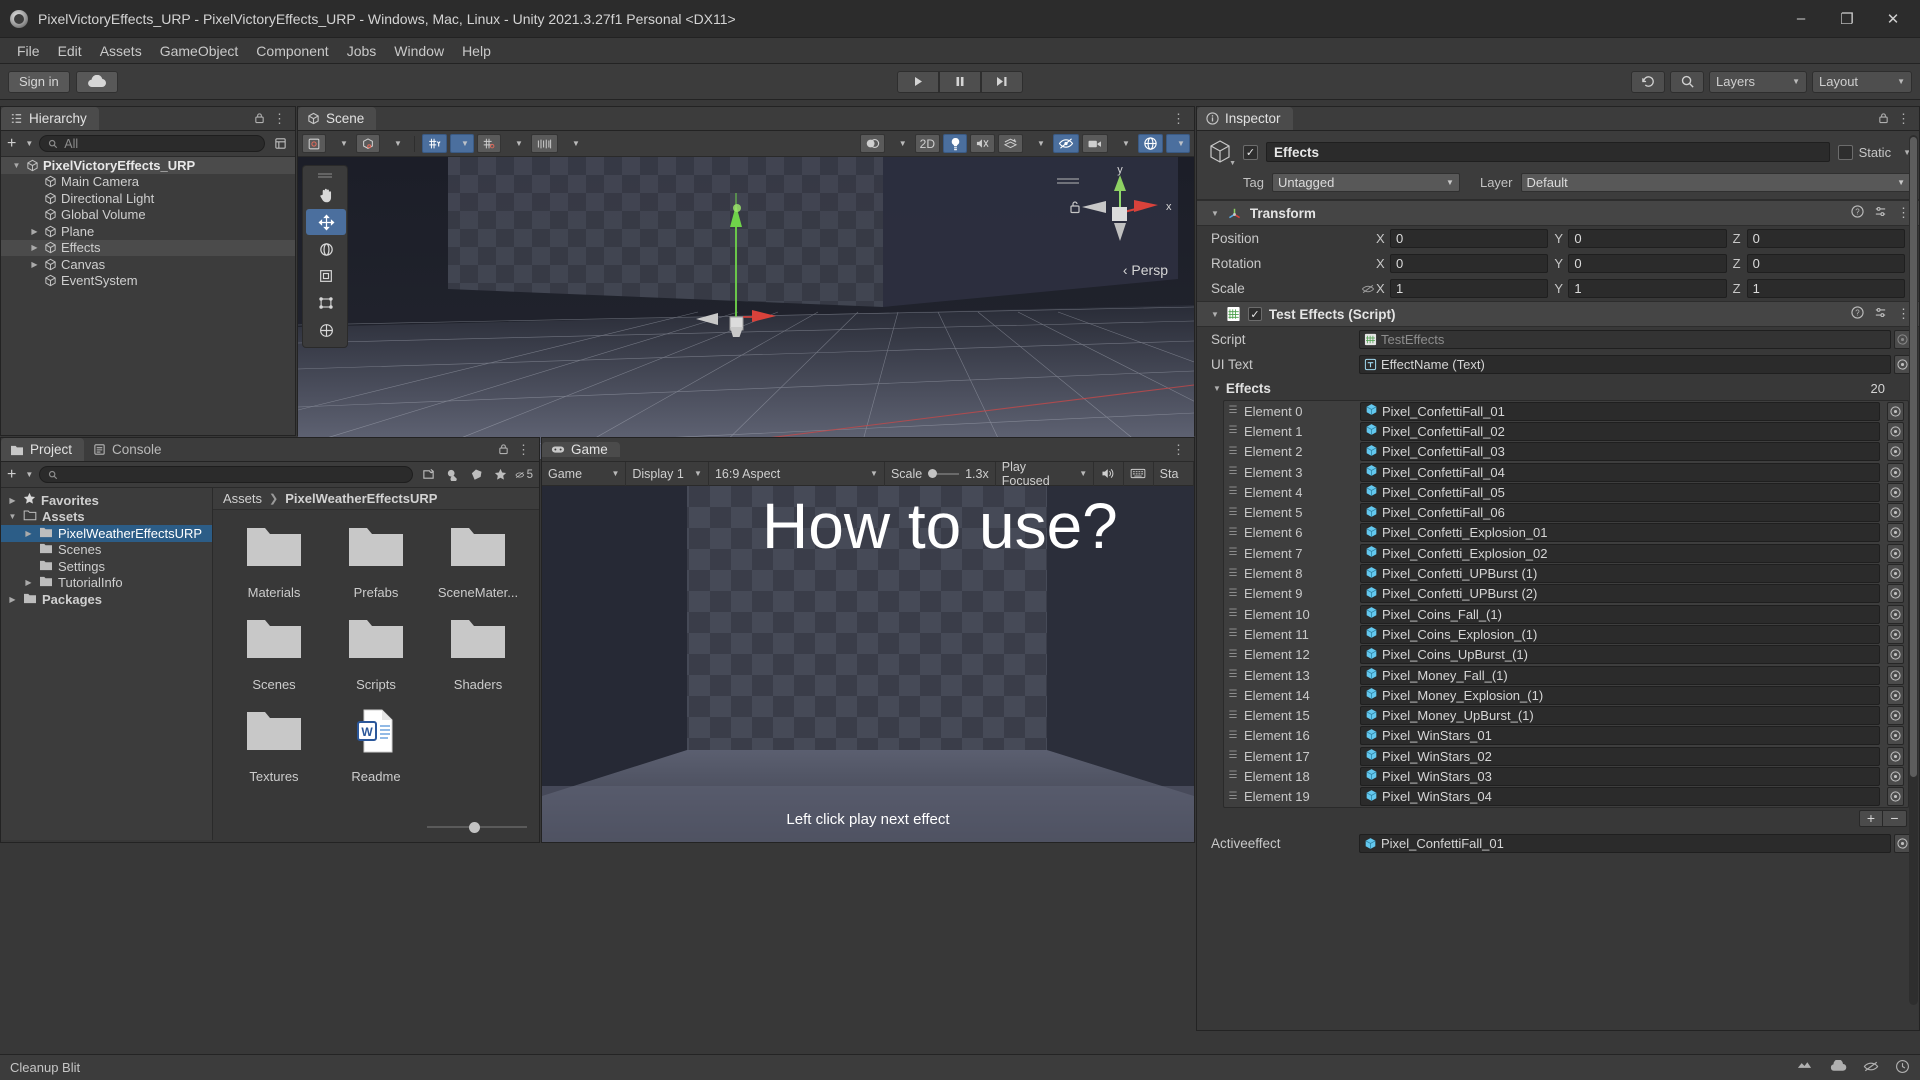  Describe the element at coordinates (1365, 182) in the screenshot. I see `tag-dropdown: Untagged ▼` at that location.